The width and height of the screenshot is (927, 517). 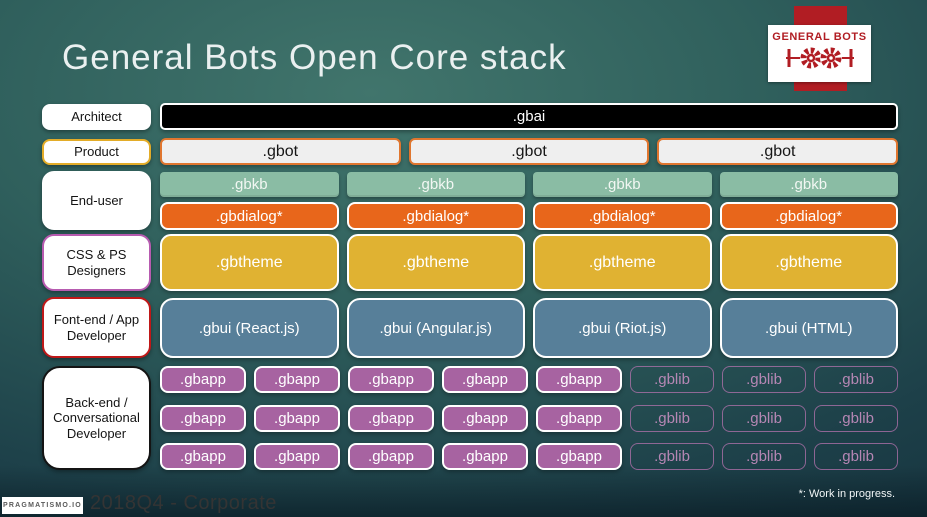 I want to click on logo-brand-text: GENERAL BOTS, so click(x=819, y=37).